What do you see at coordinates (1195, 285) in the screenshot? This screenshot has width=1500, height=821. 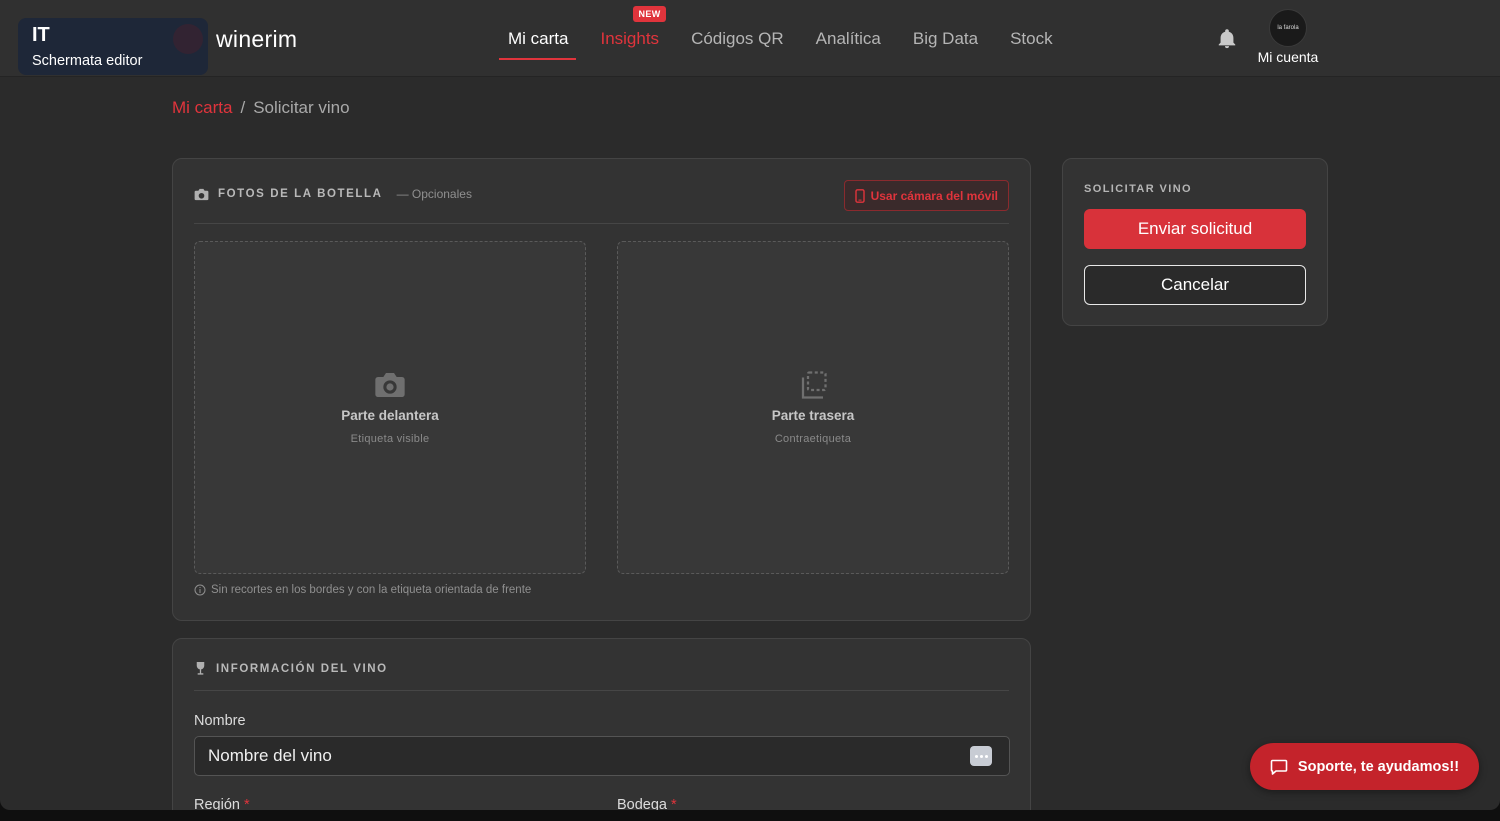 I see `cancel-button: Cancelar` at bounding box center [1195, 285].